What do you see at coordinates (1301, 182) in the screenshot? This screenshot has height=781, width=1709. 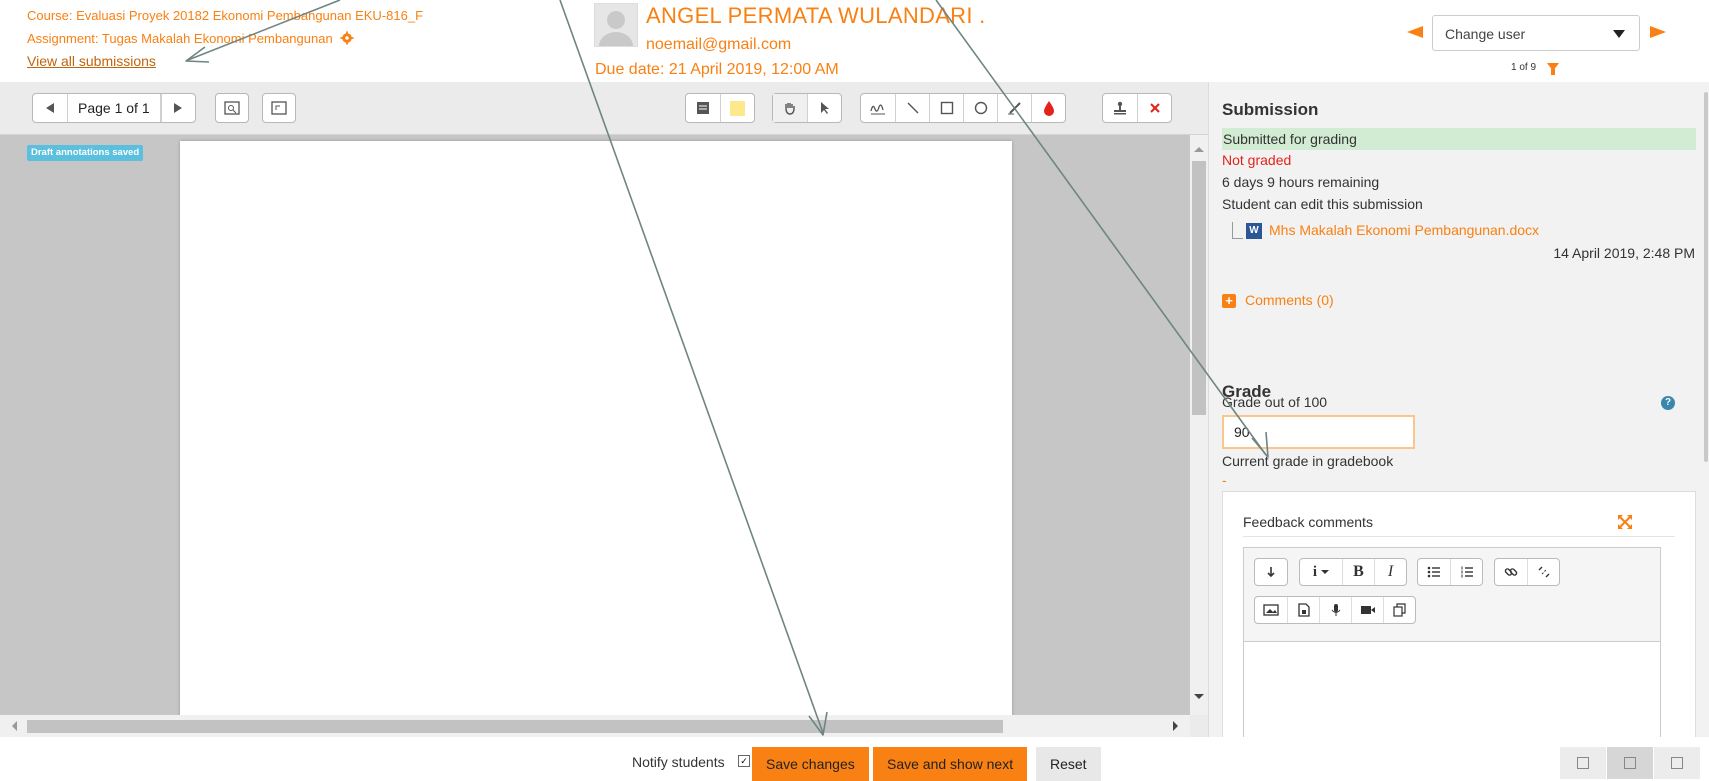 I see `time-remaining: 6 days 9 hours remaining` at bounding box center [1301, 182].